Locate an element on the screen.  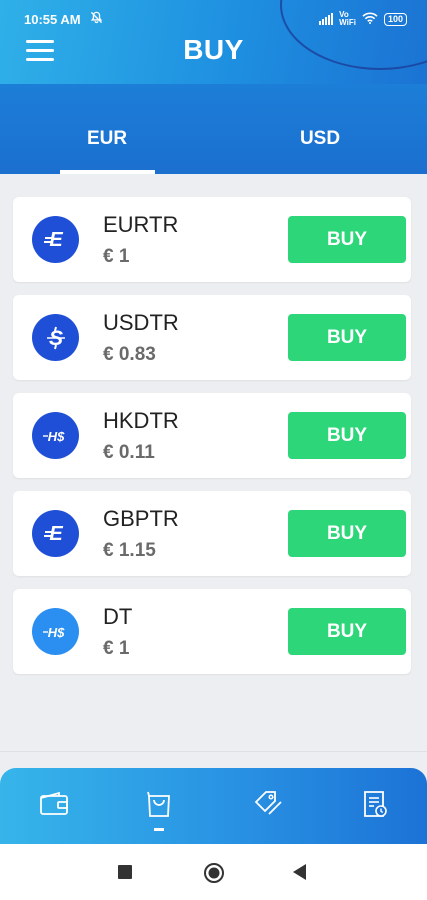
token-price: € 0.11 is located at coordinates (129, 452).